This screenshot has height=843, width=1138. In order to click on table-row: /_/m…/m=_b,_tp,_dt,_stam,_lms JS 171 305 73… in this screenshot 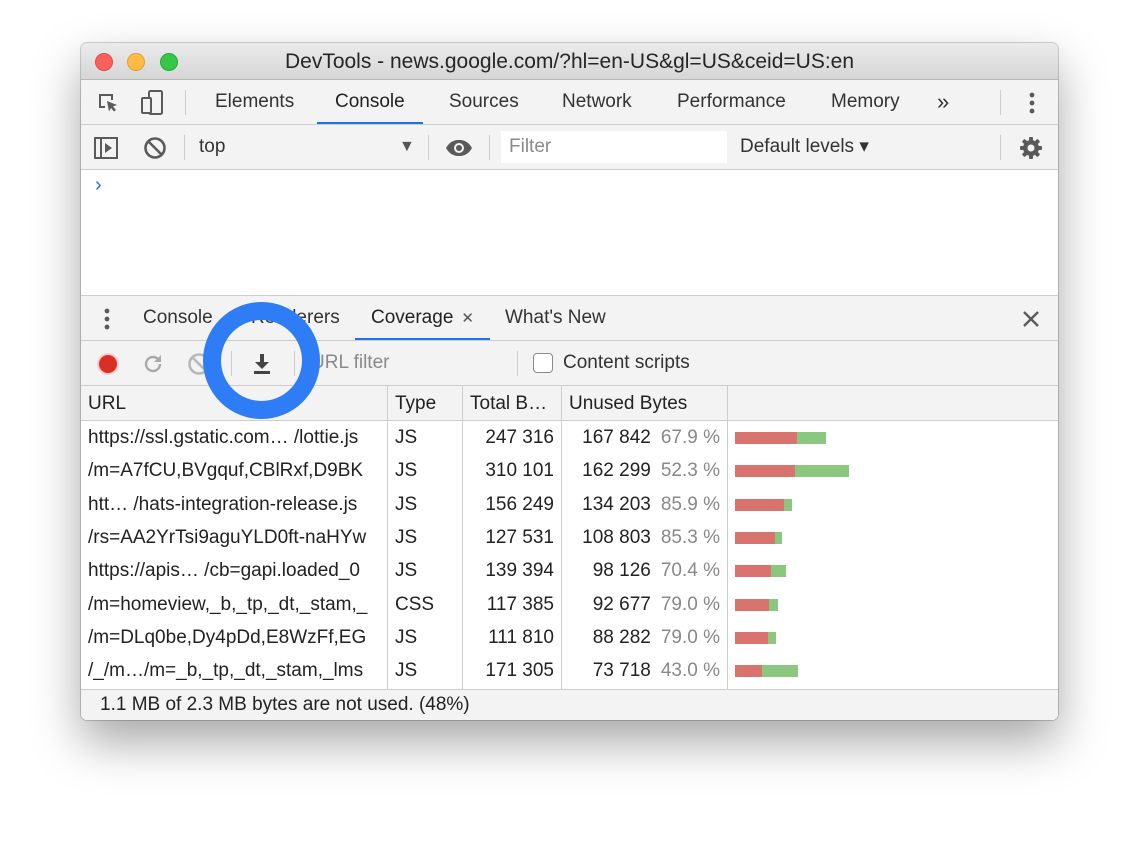, I will do `click(569, 670)`.